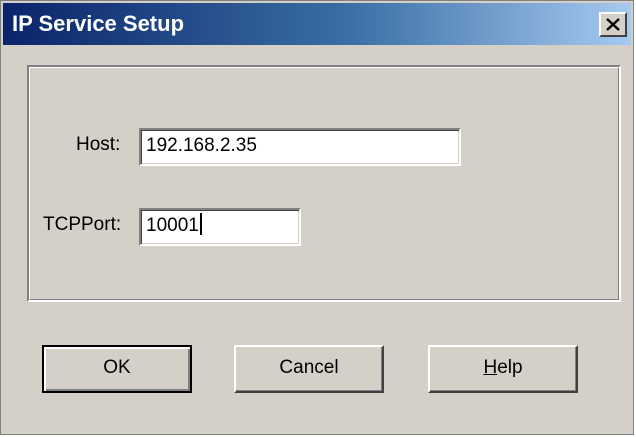 The width and height of the screenshot is (636, 437). Describe the element at coordinates (98, 144) in the screenshot. I see `host-label: Host:` at that location.